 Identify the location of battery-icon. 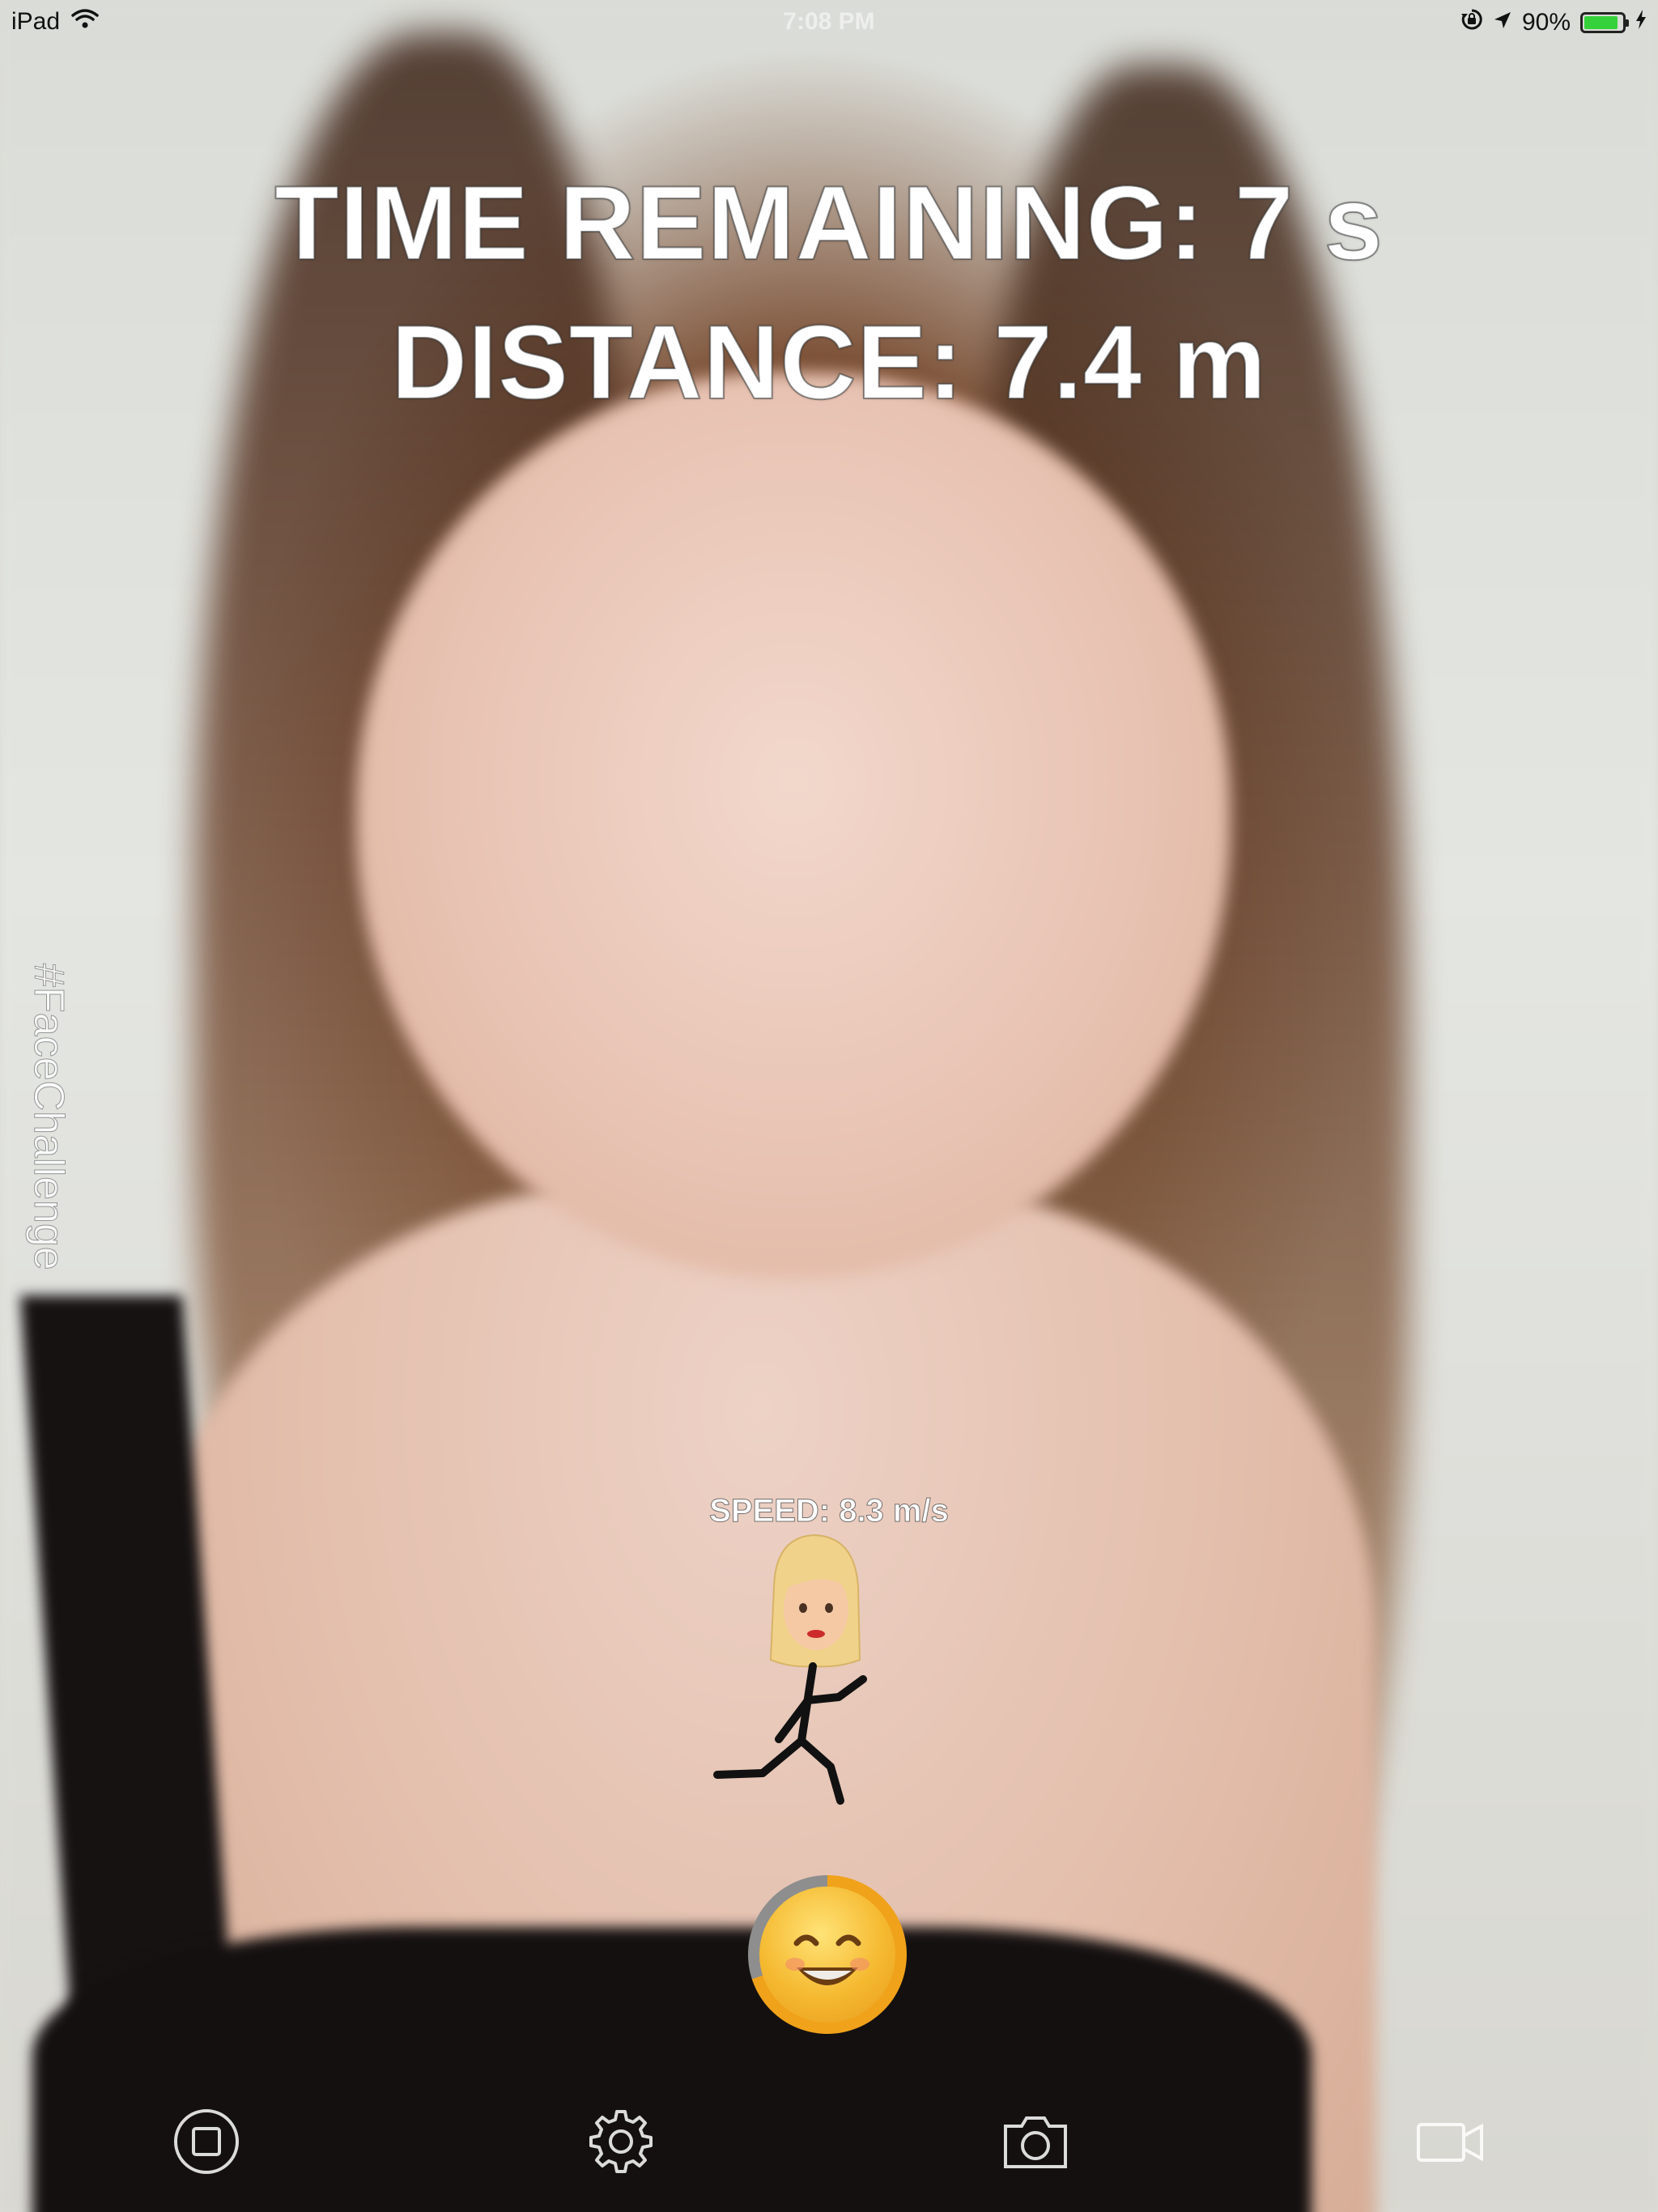
(1604, 22).